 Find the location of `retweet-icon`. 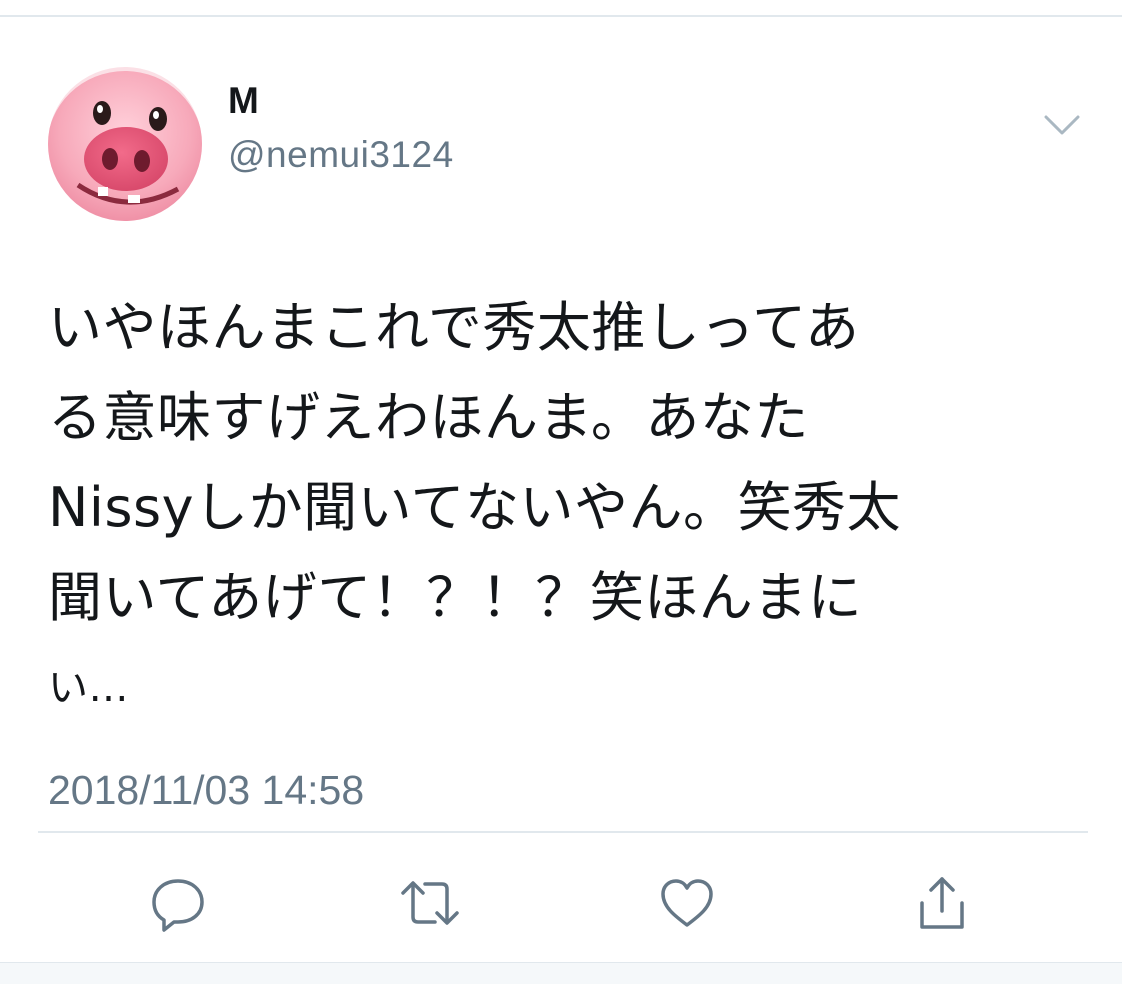

retweet-icon is located at coordinates (430, 903).